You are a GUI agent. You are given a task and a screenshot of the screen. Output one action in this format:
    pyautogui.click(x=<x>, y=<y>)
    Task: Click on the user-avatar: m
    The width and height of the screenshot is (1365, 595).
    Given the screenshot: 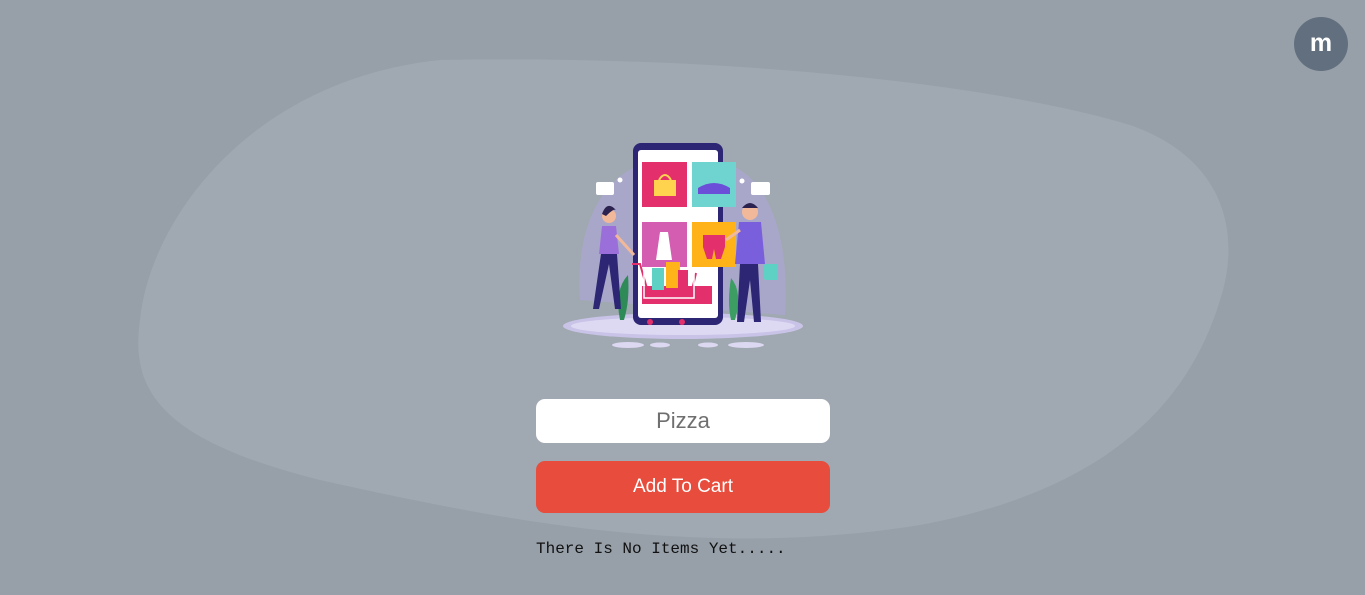 What is the action you would take?
    pyautogui.click(x=1321, y=44)
    